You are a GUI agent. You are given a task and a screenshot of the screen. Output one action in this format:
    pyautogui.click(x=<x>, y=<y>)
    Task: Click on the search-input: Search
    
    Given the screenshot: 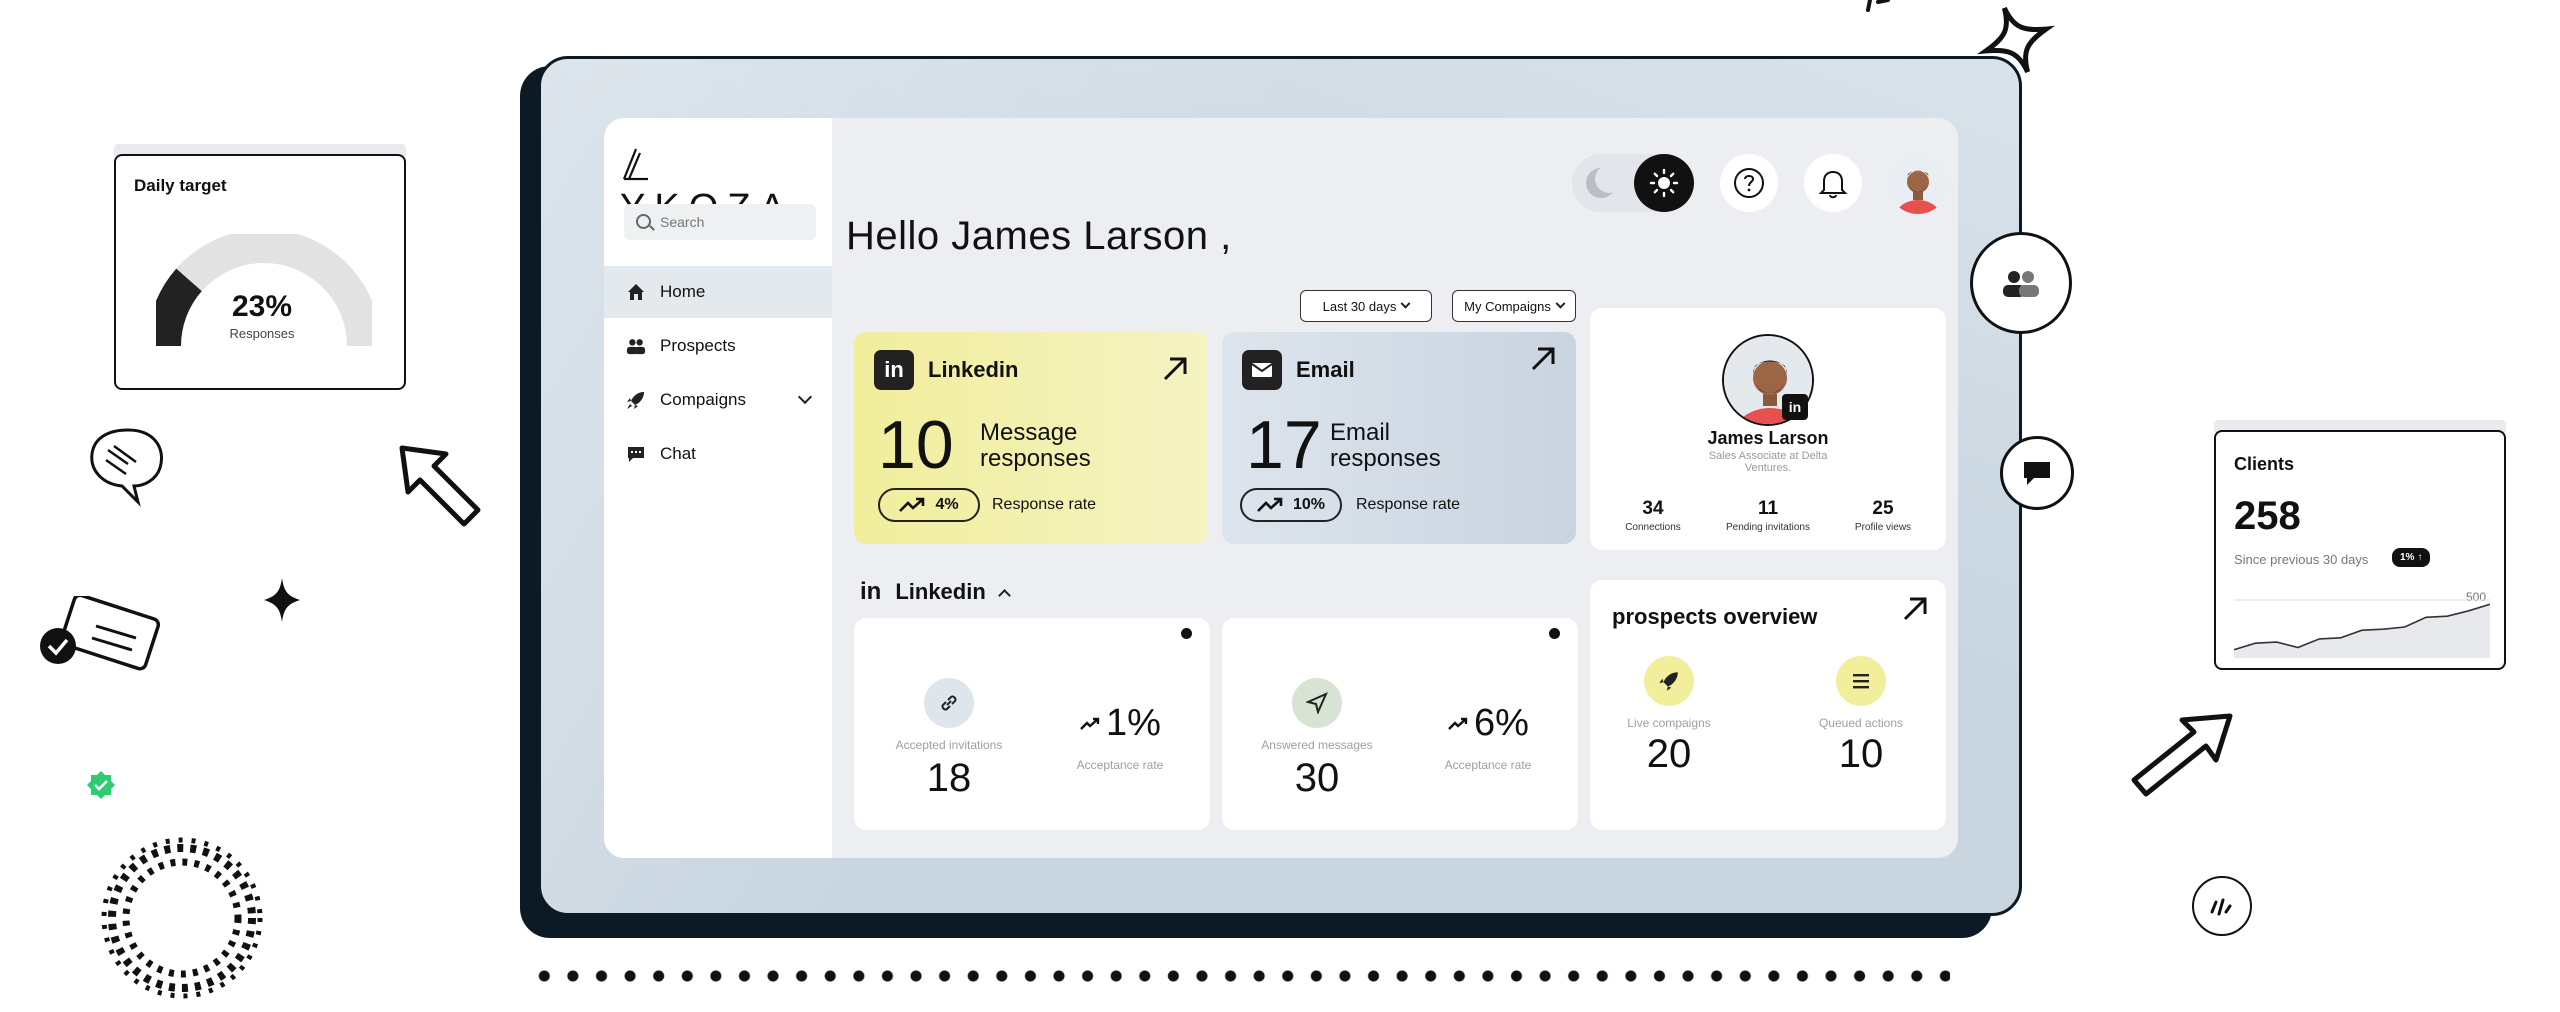 What is the action you would take?
    pyautogui.click(x=682, y=222)
    